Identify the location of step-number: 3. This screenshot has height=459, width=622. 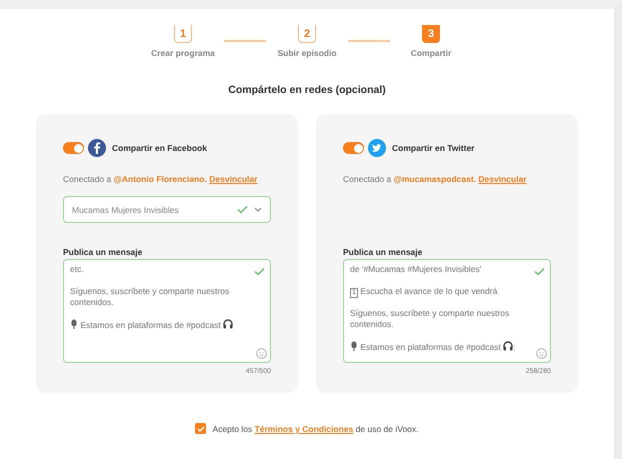
(431, 34).